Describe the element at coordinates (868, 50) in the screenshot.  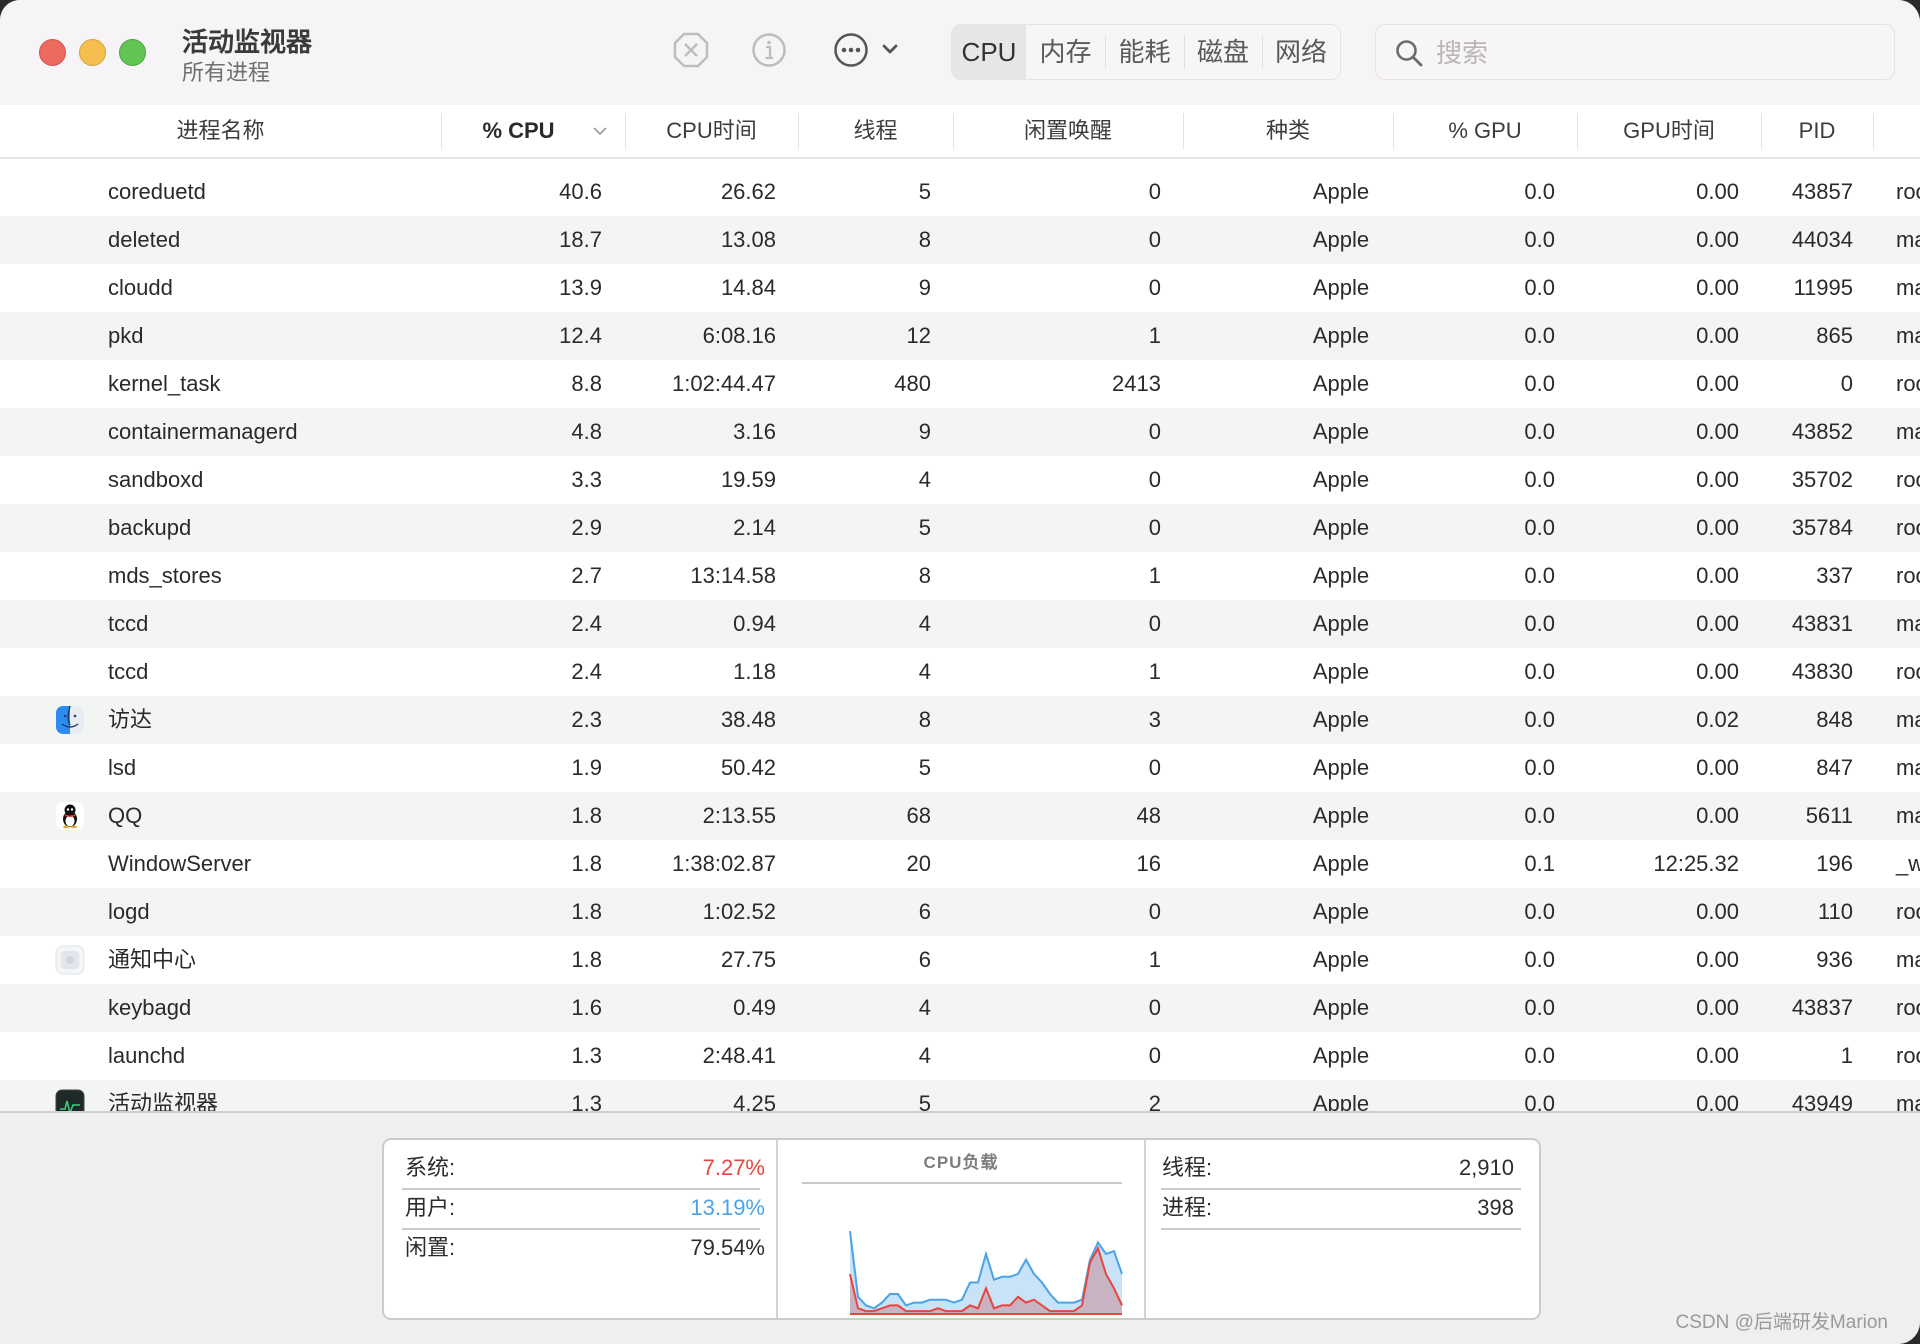
I see `more-actions-button` at that location.